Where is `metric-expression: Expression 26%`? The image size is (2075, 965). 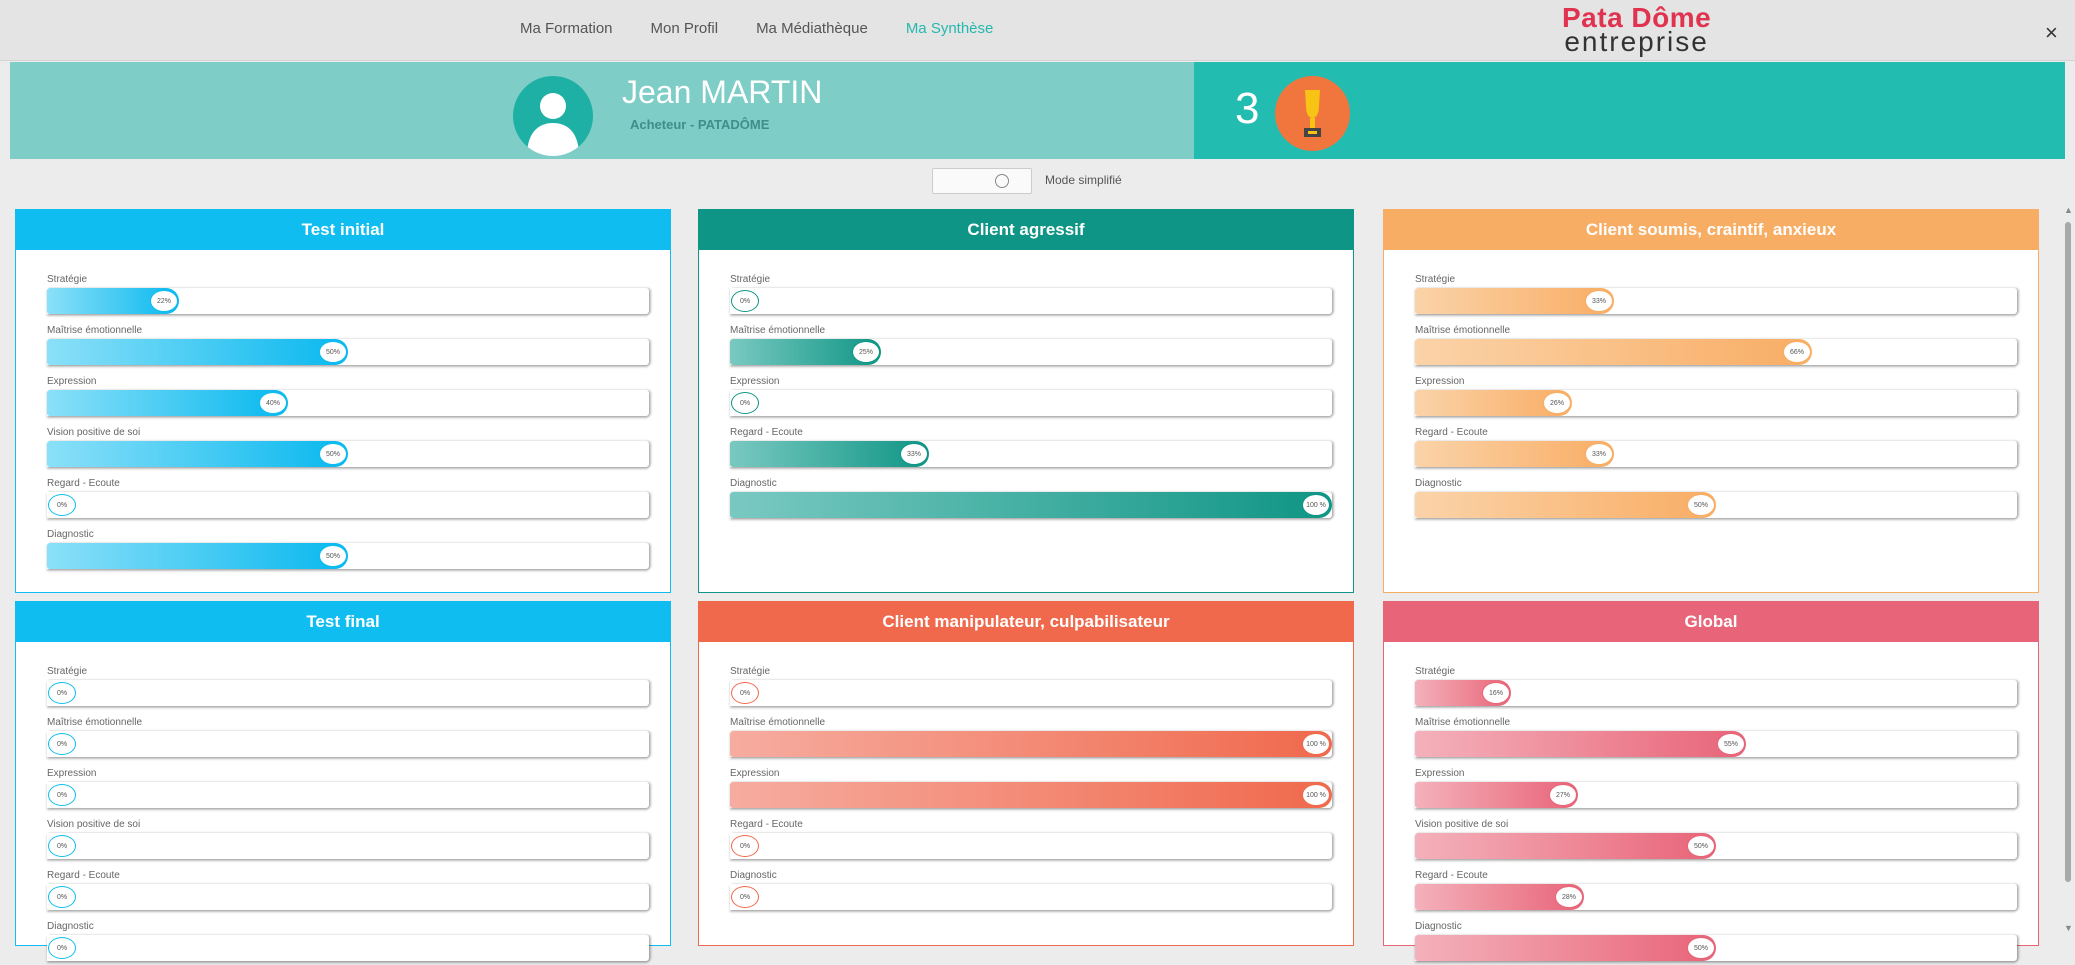
metric-expression: Expression 26% is located at coordinates (1720, 398).